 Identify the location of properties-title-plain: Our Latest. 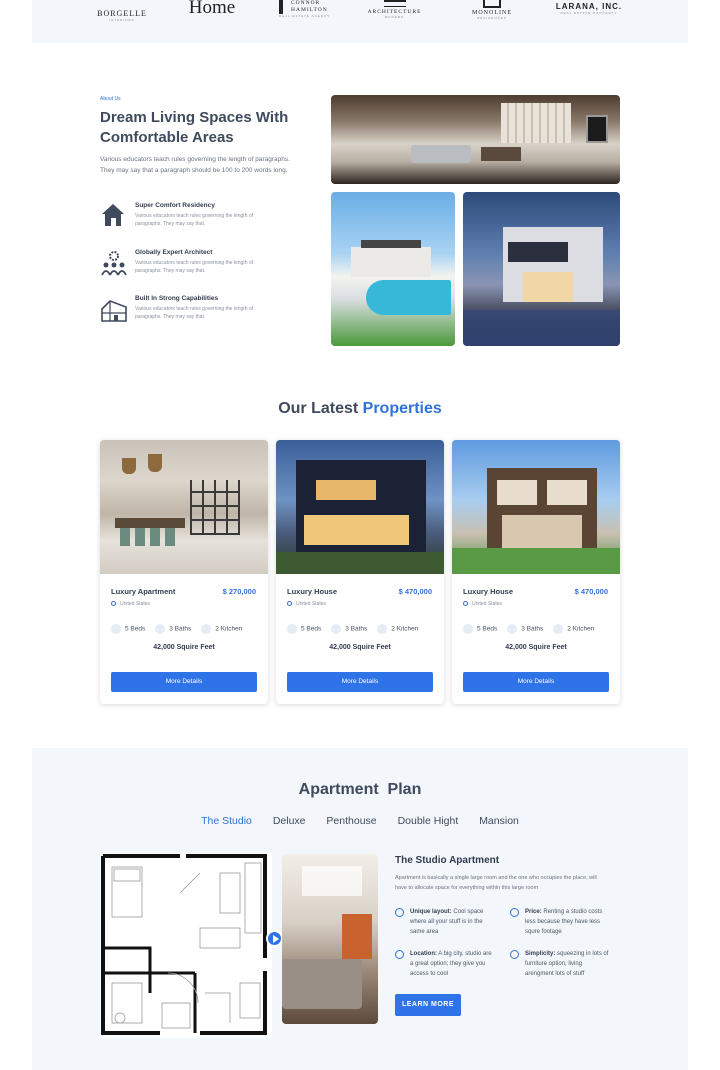
(318, 408).